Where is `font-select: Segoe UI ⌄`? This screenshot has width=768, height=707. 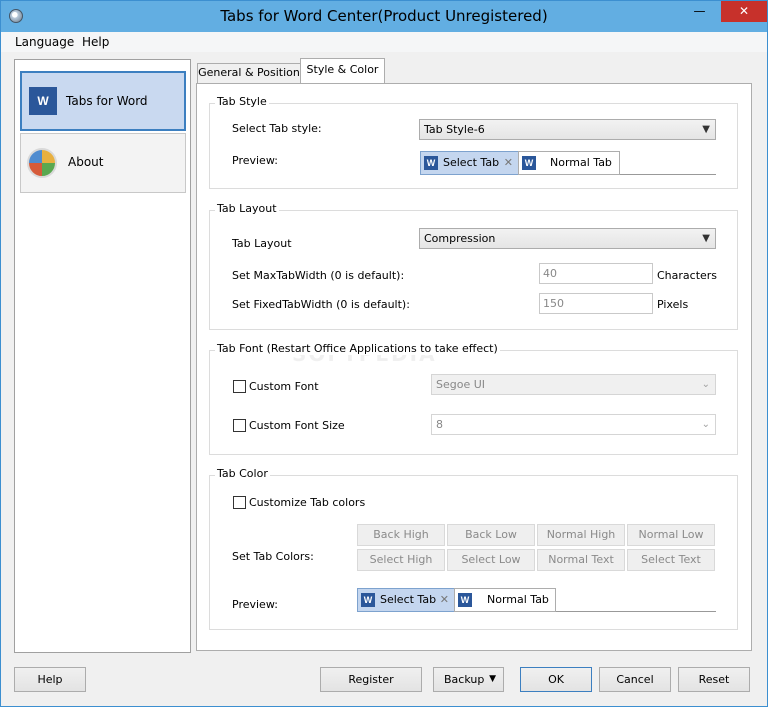
font-select: Segoe UI ⌄ is located at coordinates (573, 384).